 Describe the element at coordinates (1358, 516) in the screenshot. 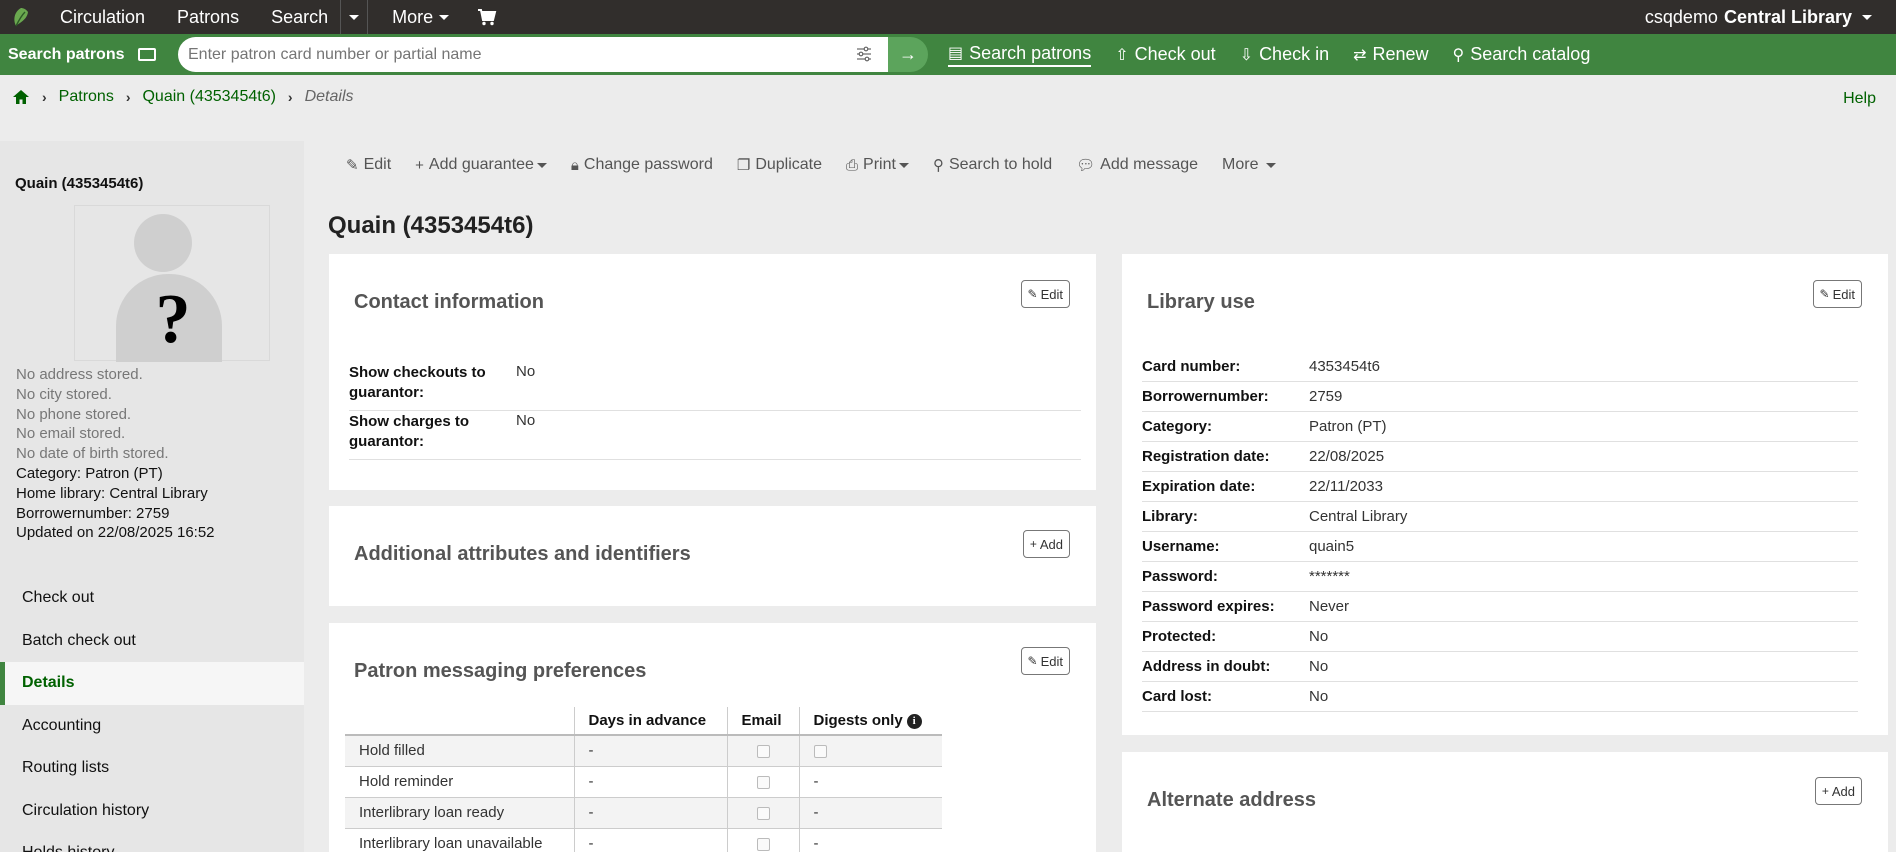

I see `library-use-value: Central Library` at that location.